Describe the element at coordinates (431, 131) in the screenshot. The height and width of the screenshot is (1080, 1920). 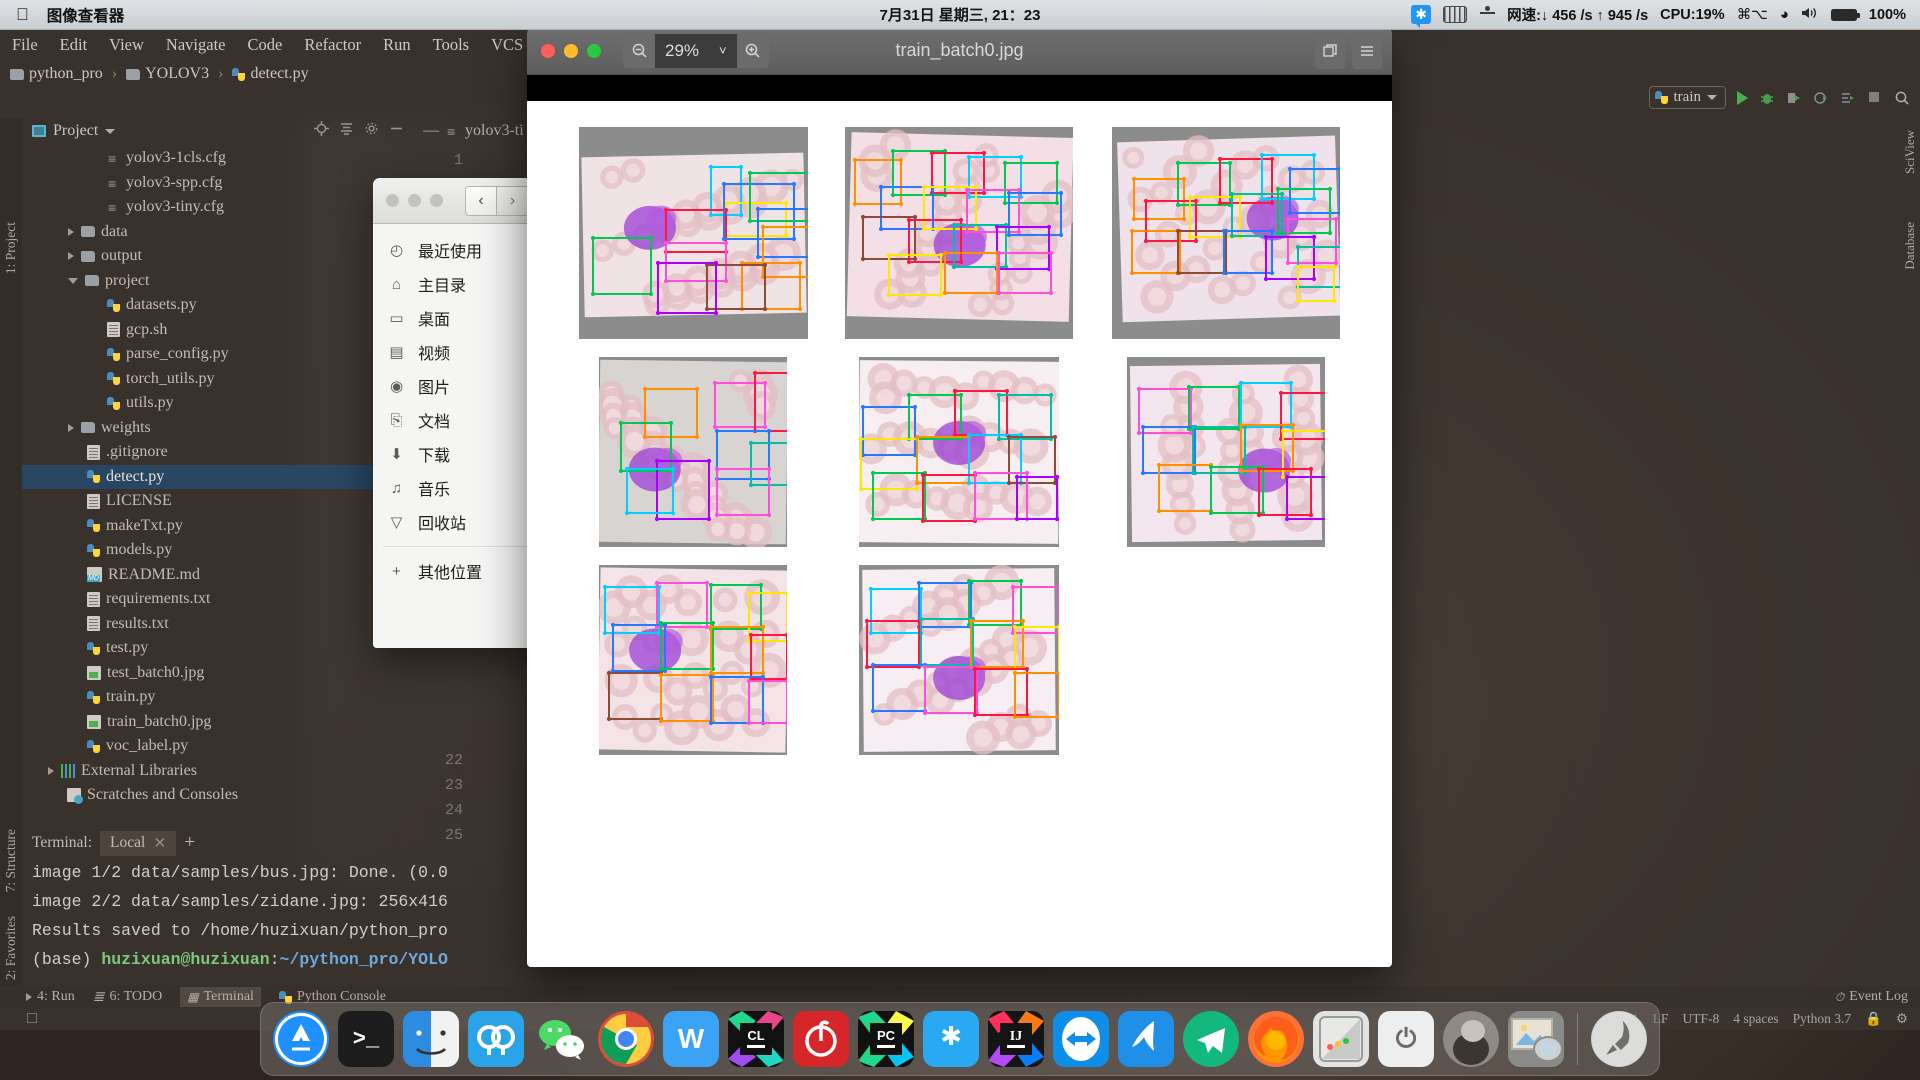
I see `panel-collapse-icon: —` at that location.